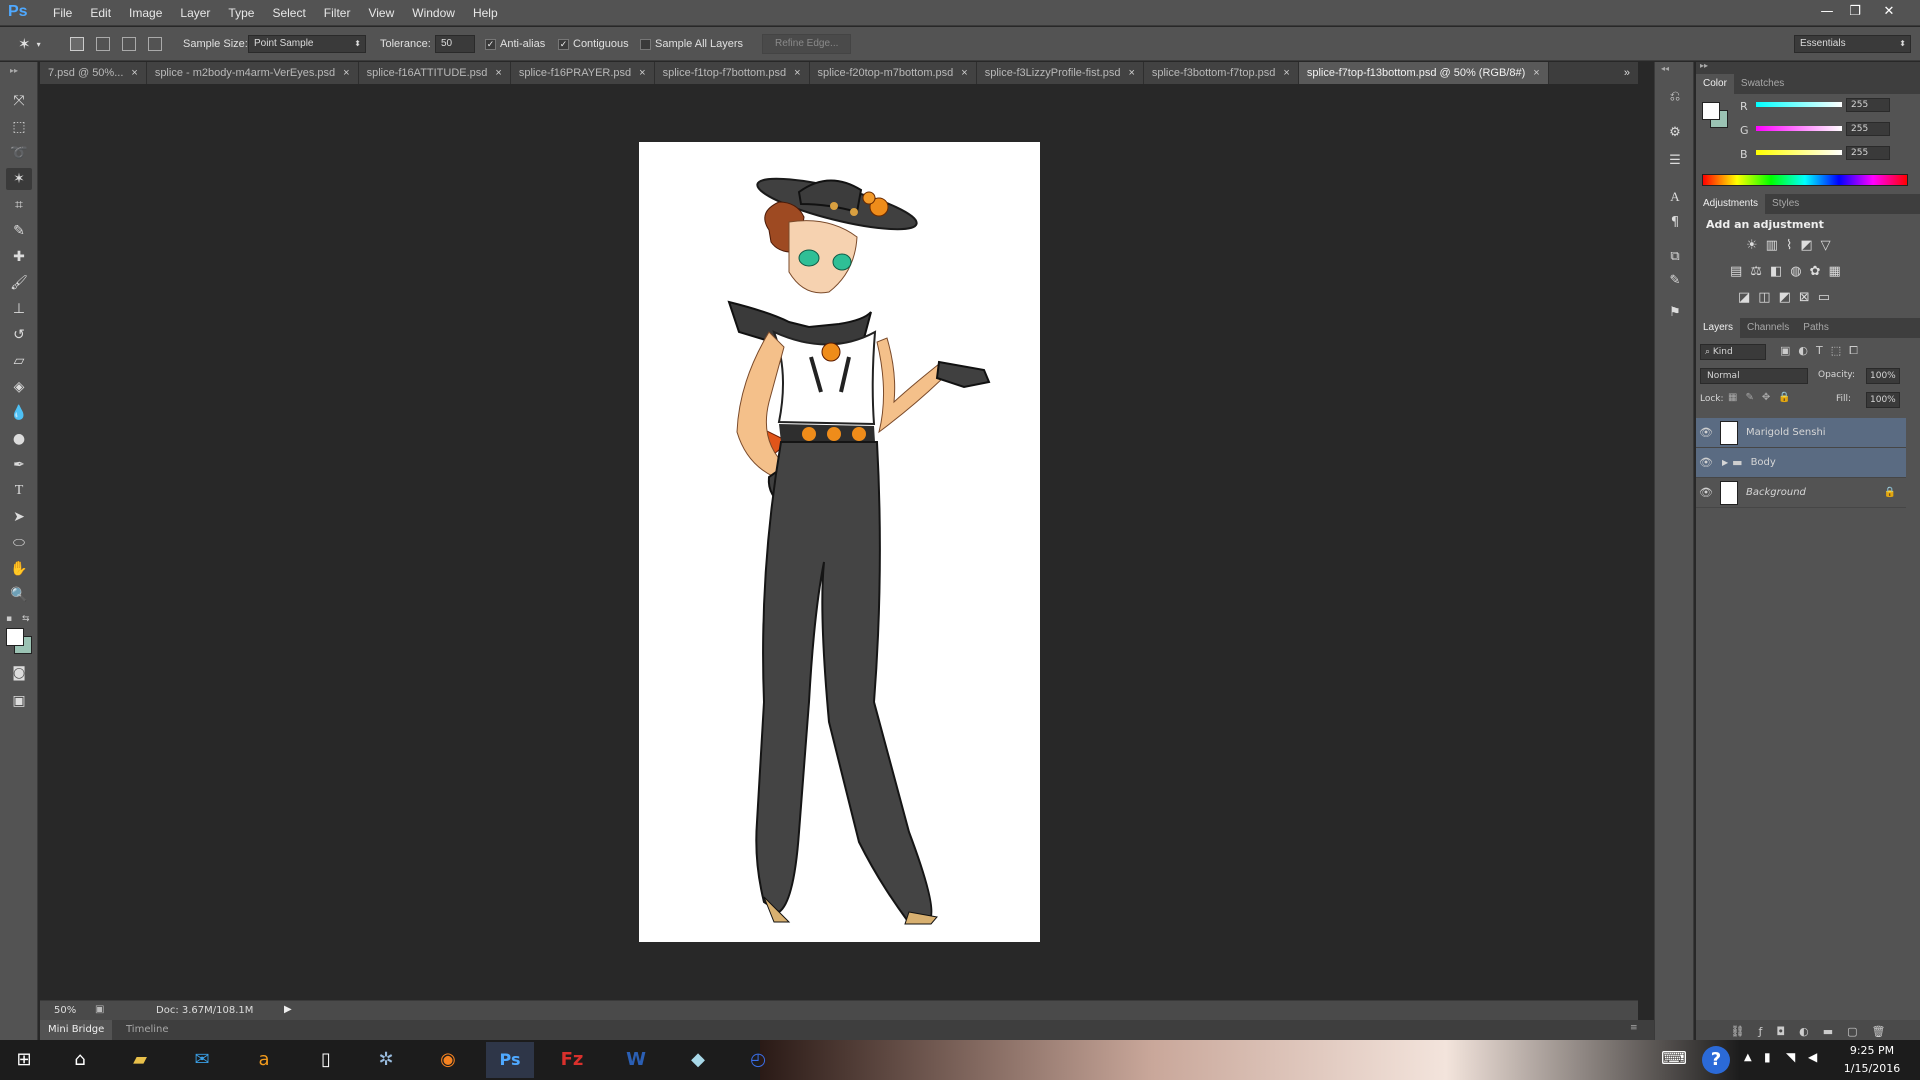 The image size is (1920, 1080). What do you see at coordinates (1711, 111) in the screenshot?
I see `fg-color-swatch` at bounding box center [1711, 111].